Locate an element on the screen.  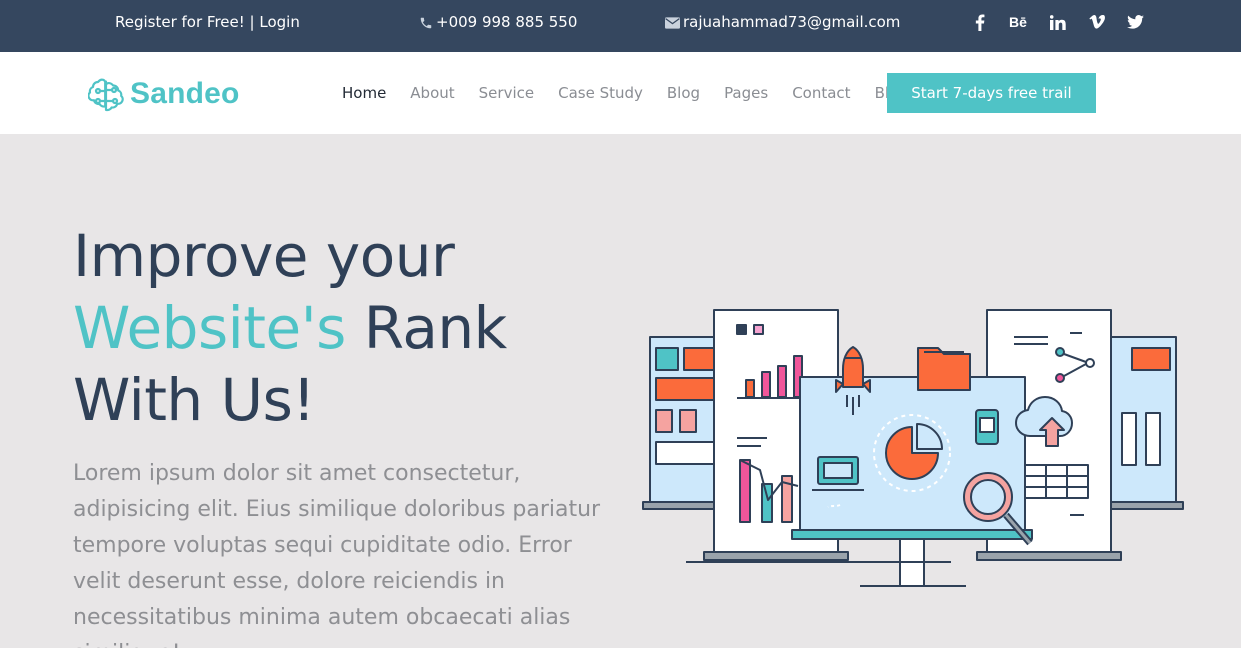
vimeo-icon is located at coordinates (1096, 22).